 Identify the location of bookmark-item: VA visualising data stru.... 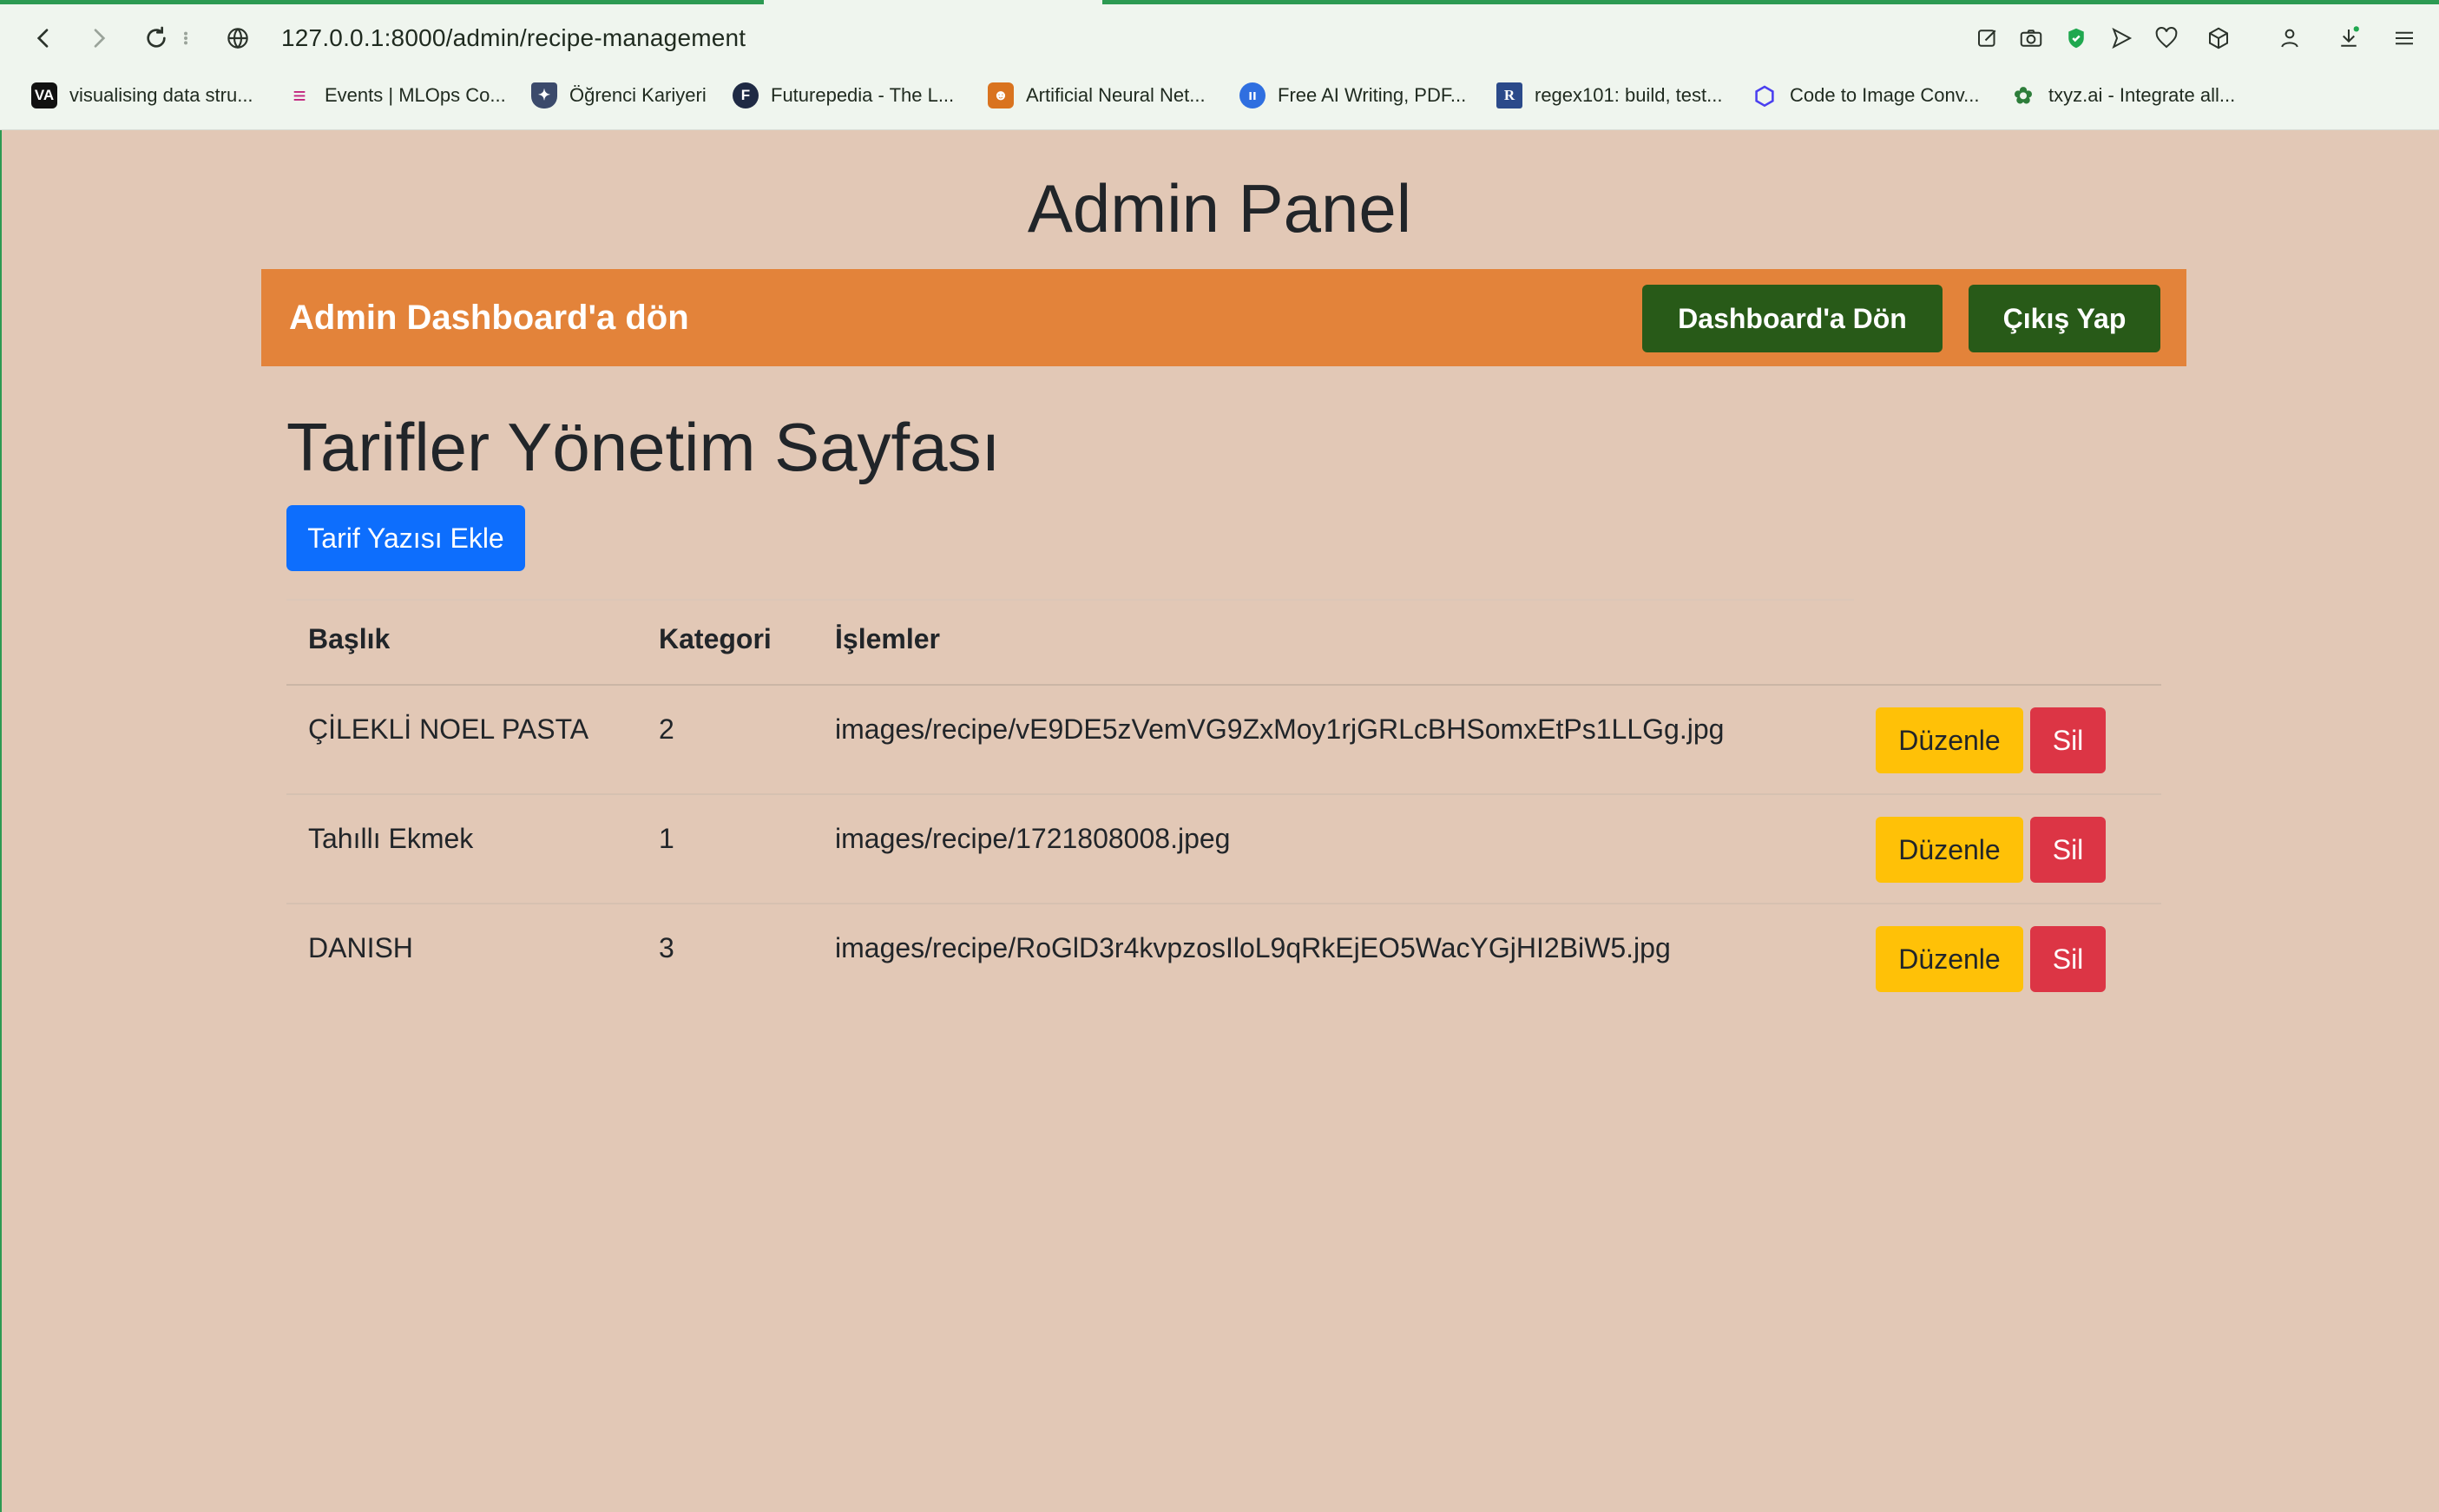
(142, 95).